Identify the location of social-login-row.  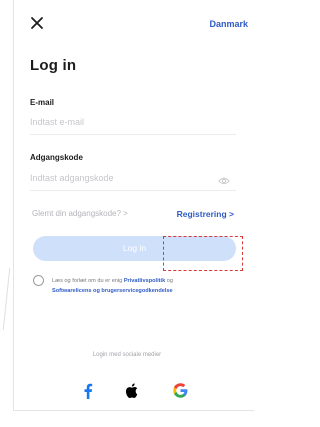
(127, 393).